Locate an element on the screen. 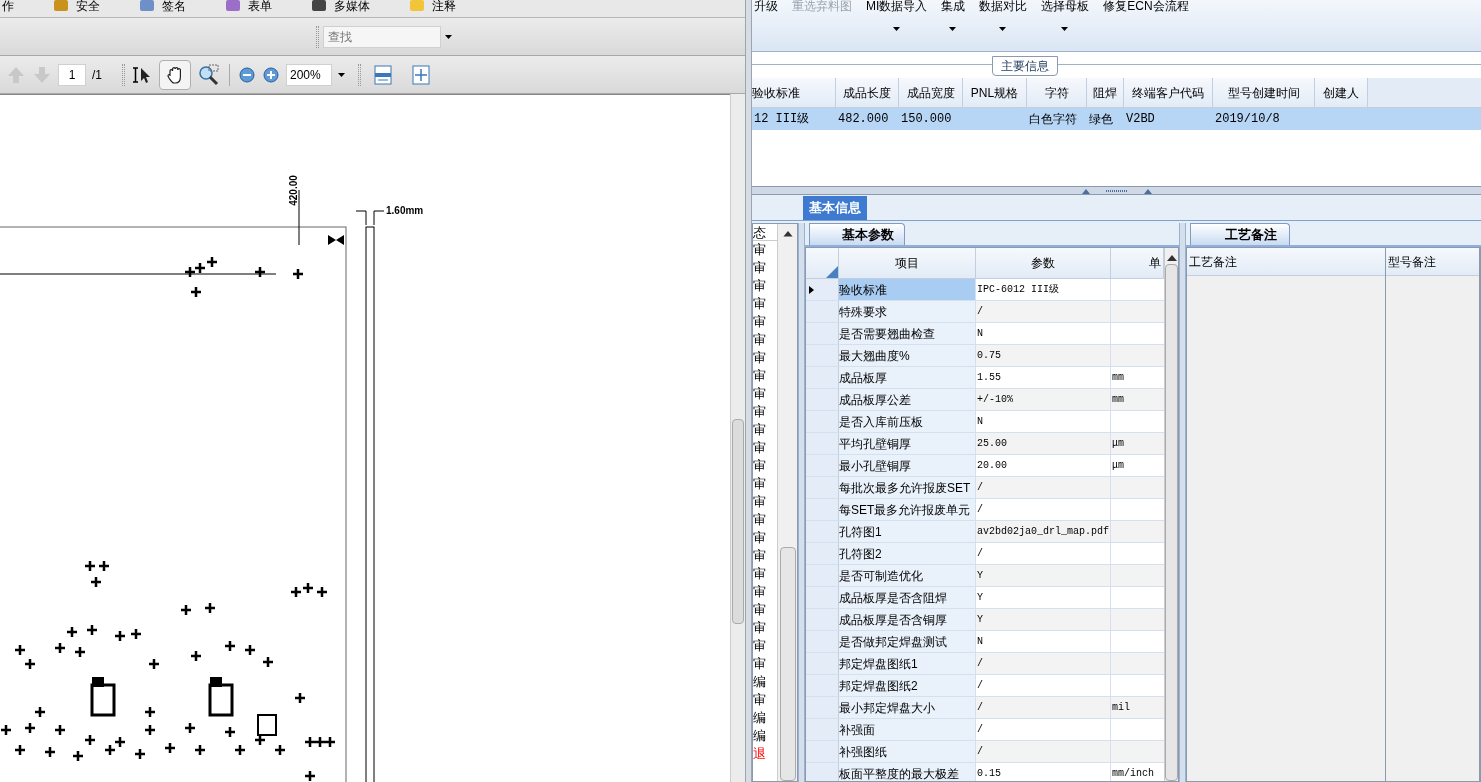 The width and height of the screenshot is (1481, 782). ribbon-button: MI数据导入 is located at coordinates (897, 16).